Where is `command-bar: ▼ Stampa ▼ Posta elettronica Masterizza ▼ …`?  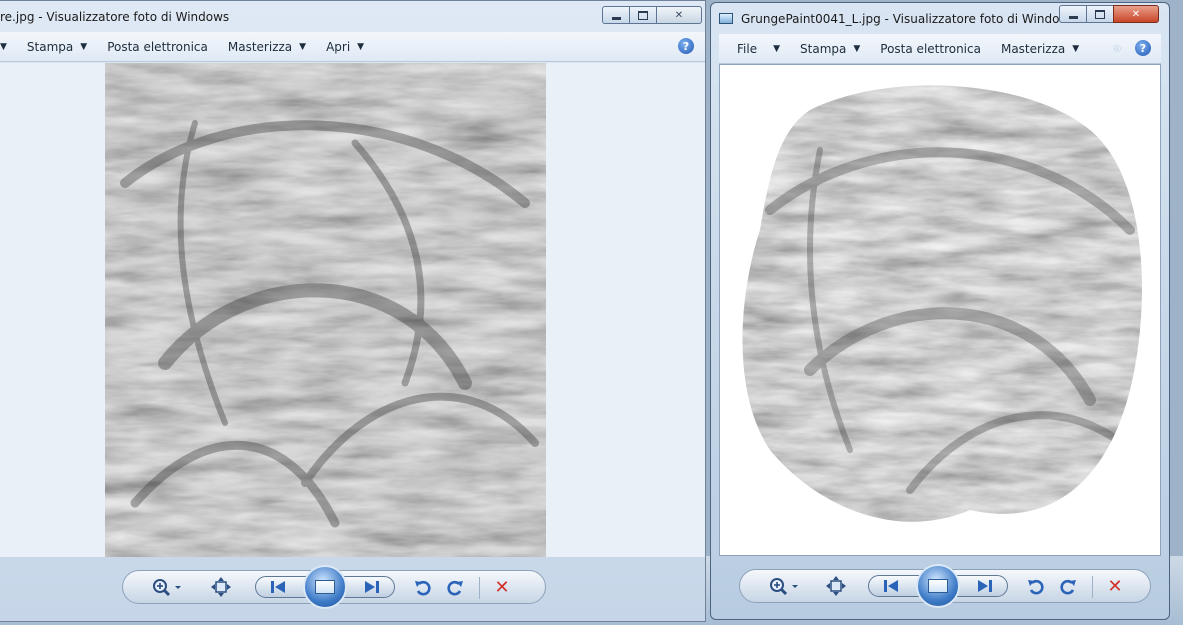 command-bar: ▼ Stampa ▼ Posta elettronica Masterizza ▼ … is located at coordinates (352, 47).